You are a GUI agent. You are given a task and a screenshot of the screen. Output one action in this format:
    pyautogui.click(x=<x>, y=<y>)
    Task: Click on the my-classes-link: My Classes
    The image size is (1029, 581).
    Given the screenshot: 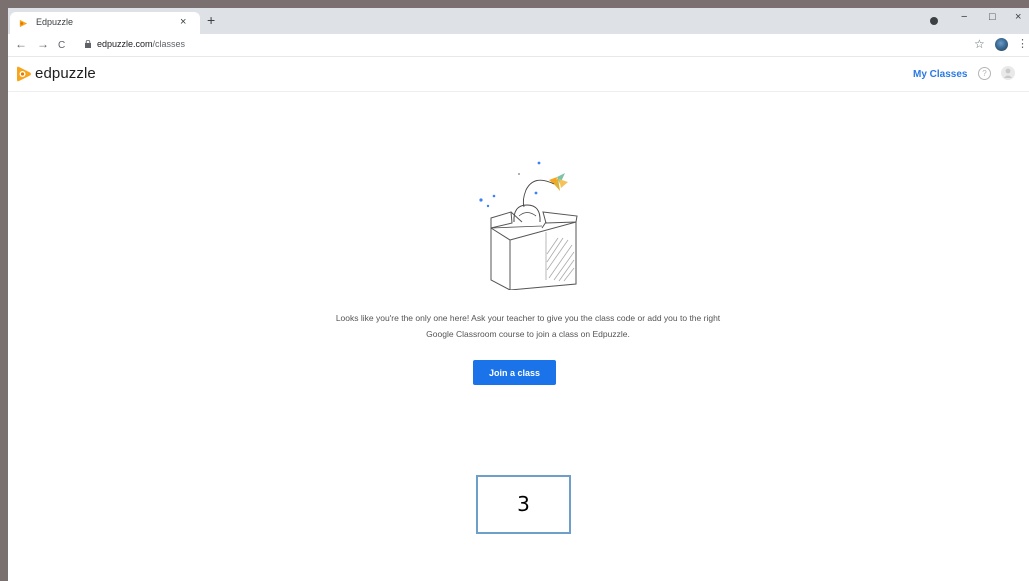 What is the action you would take?
    pyautogui.click(x=940, y=74)
    